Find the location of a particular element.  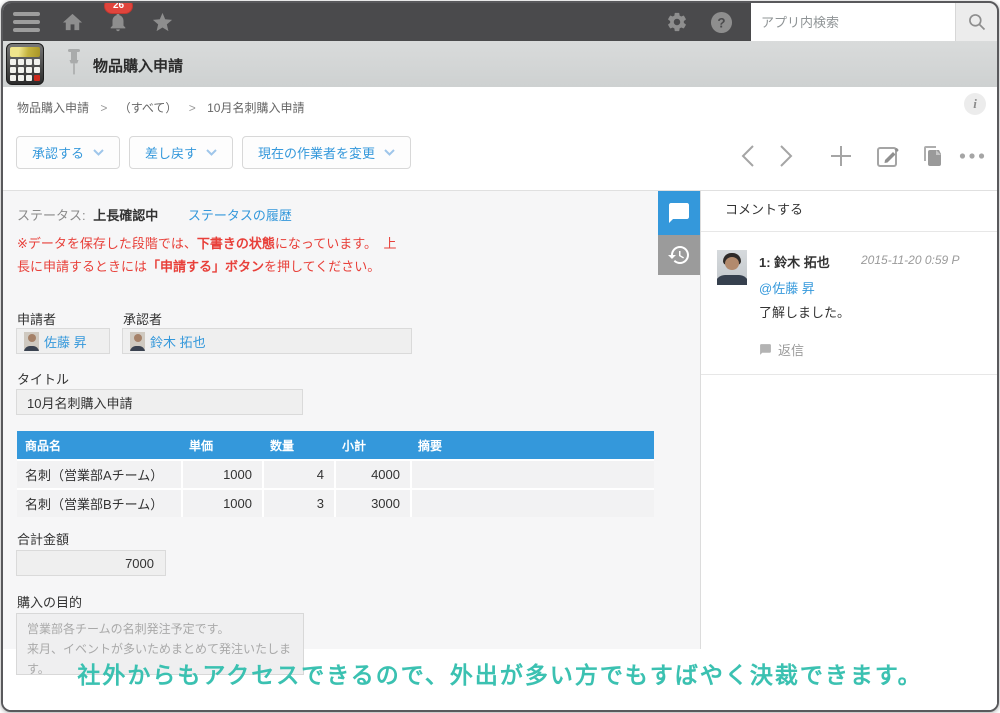

commenter-avatar is located at coordinates (732, 267).